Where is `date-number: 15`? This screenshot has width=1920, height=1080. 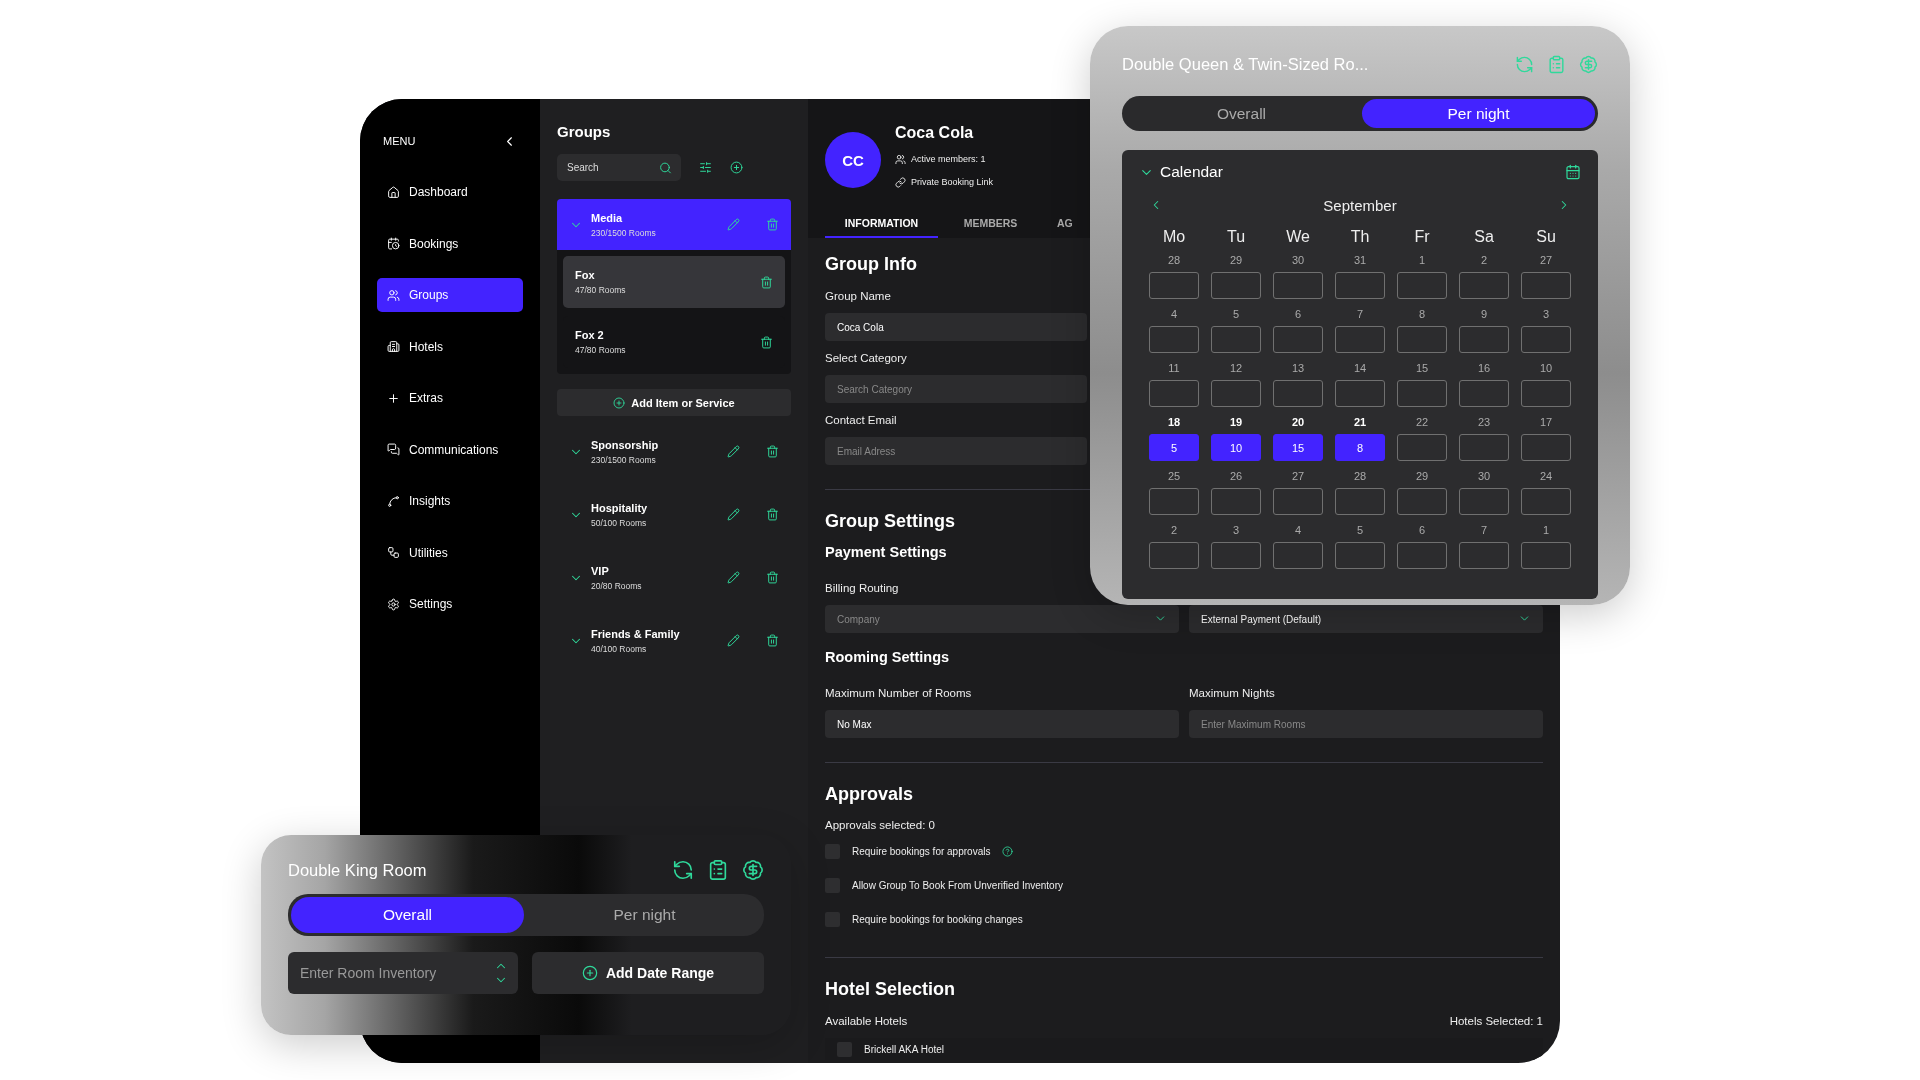
date-number: 15 is located at coordinates (1422, 368).